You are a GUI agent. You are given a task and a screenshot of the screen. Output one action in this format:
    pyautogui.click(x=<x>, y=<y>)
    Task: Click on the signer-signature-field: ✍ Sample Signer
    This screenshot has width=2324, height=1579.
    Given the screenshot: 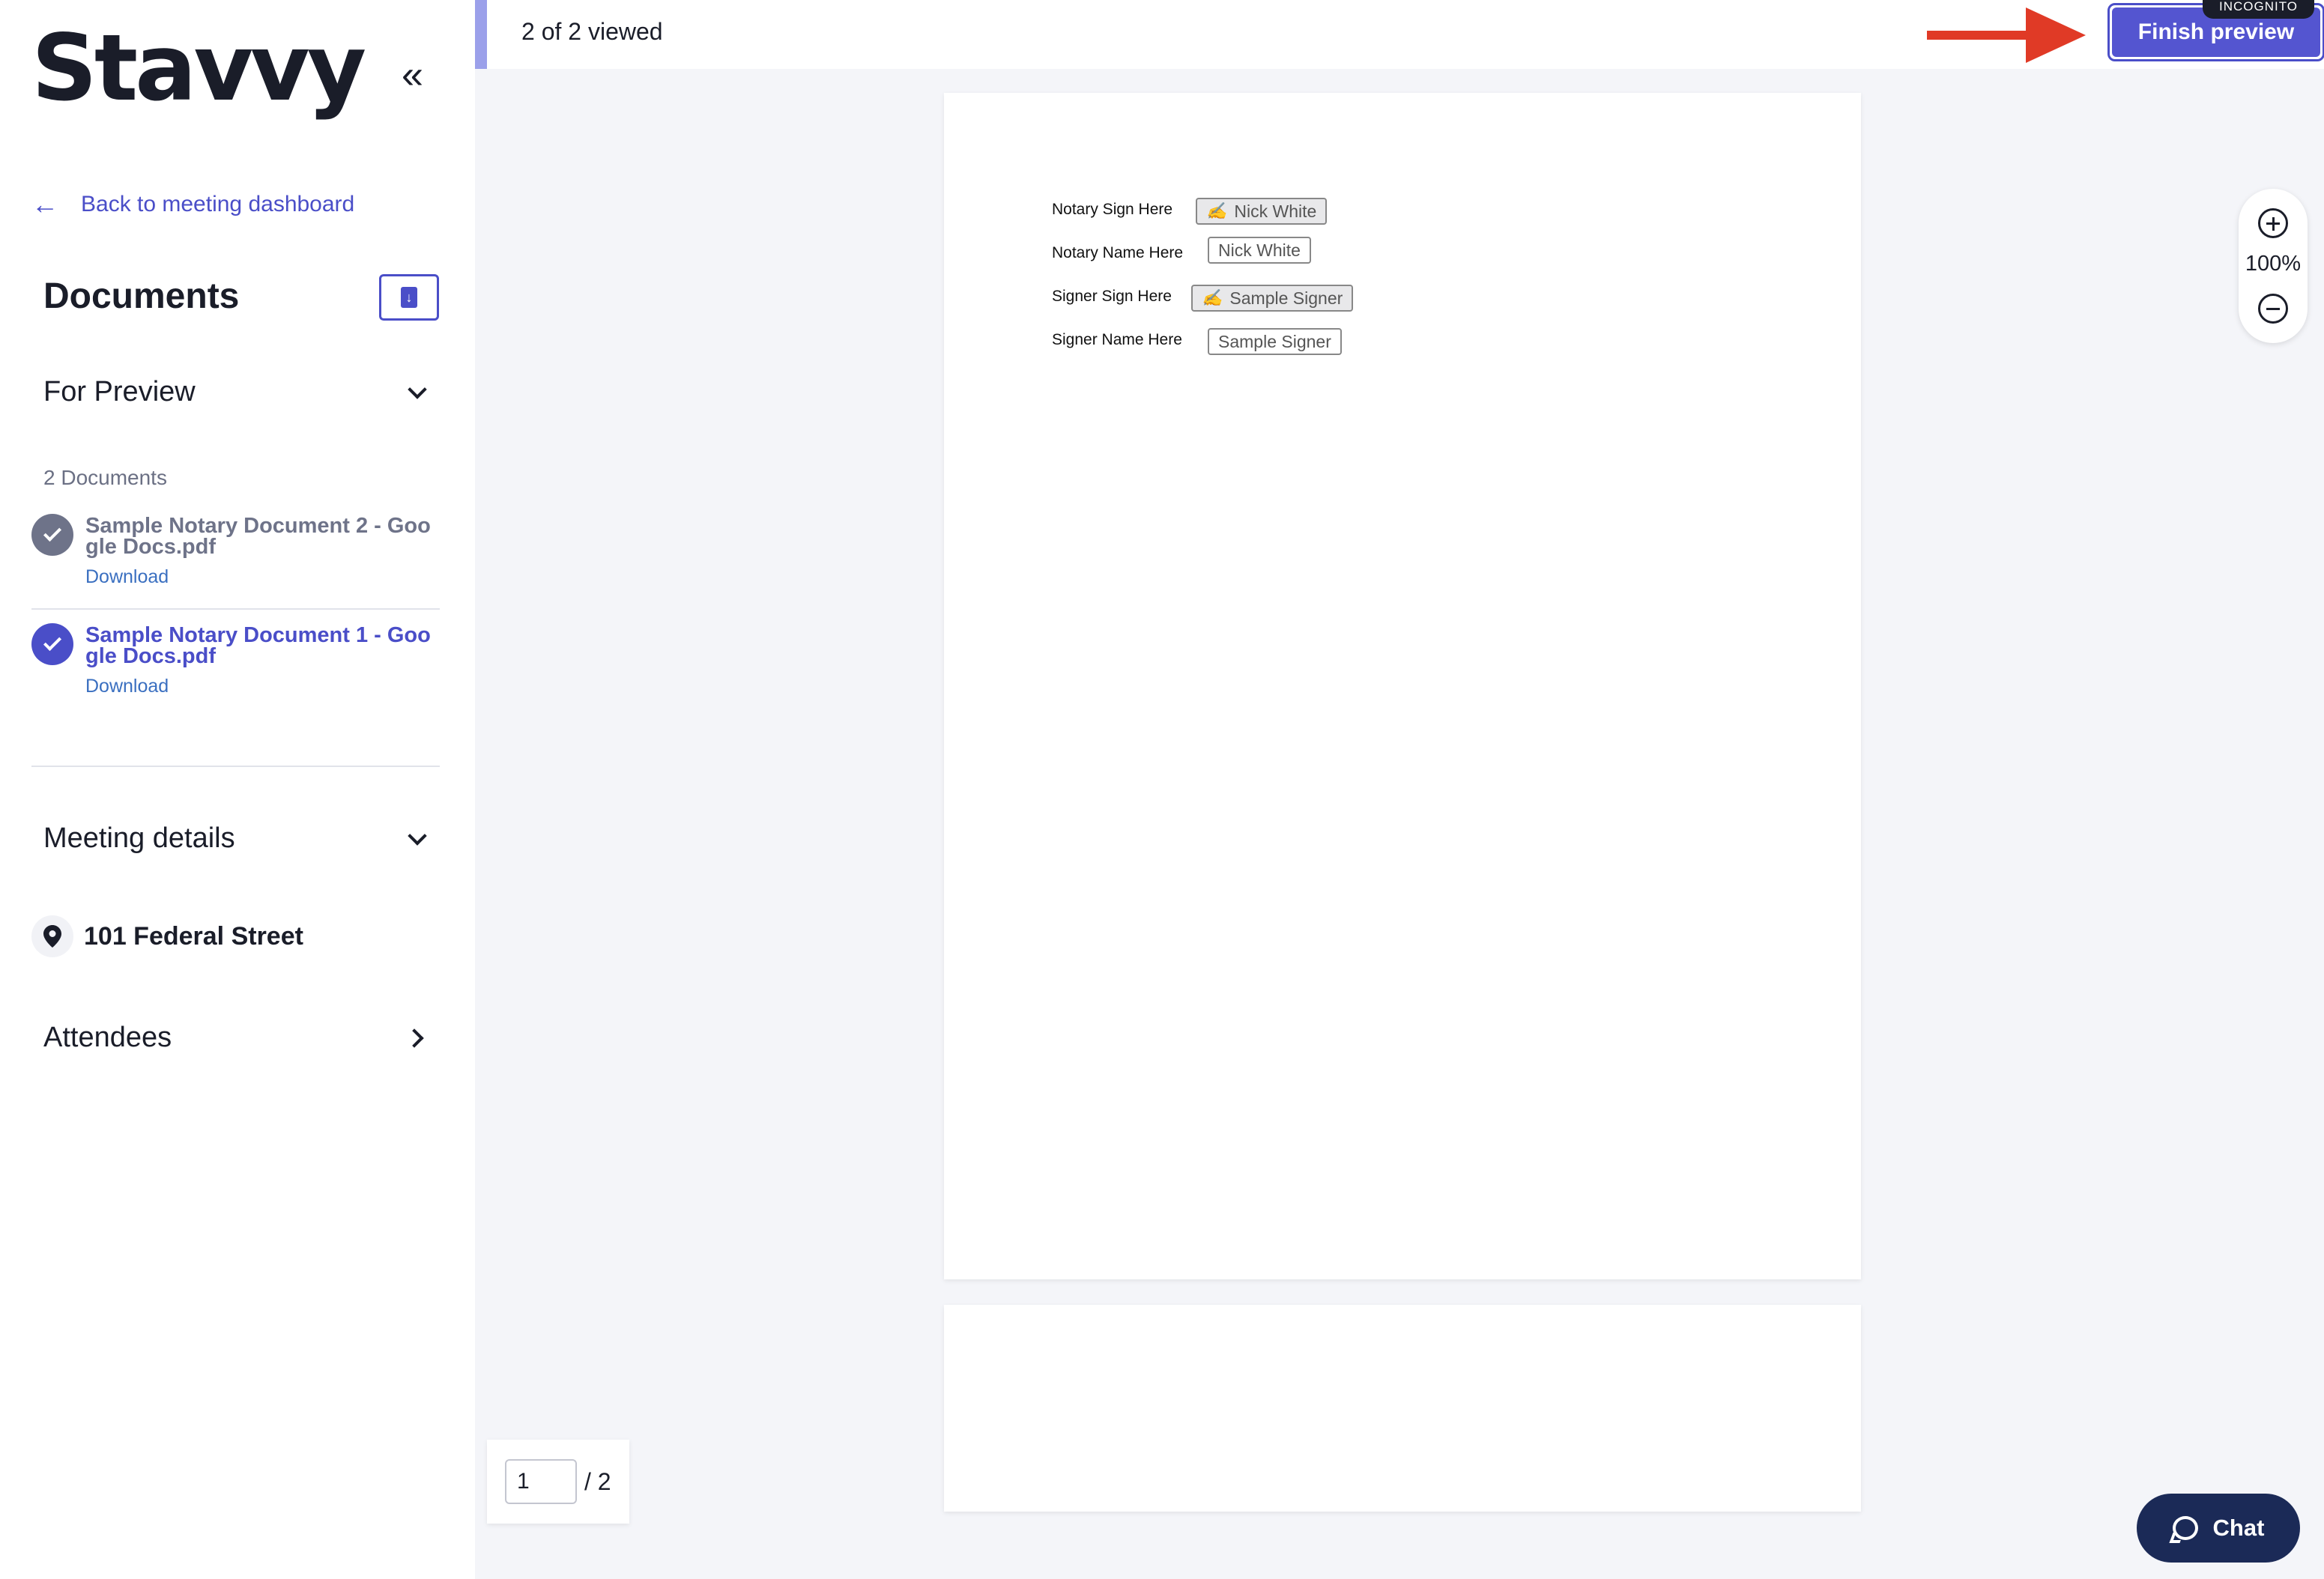 What is the action you would take?
    pyautogui.click(x=1272, y=298)
    